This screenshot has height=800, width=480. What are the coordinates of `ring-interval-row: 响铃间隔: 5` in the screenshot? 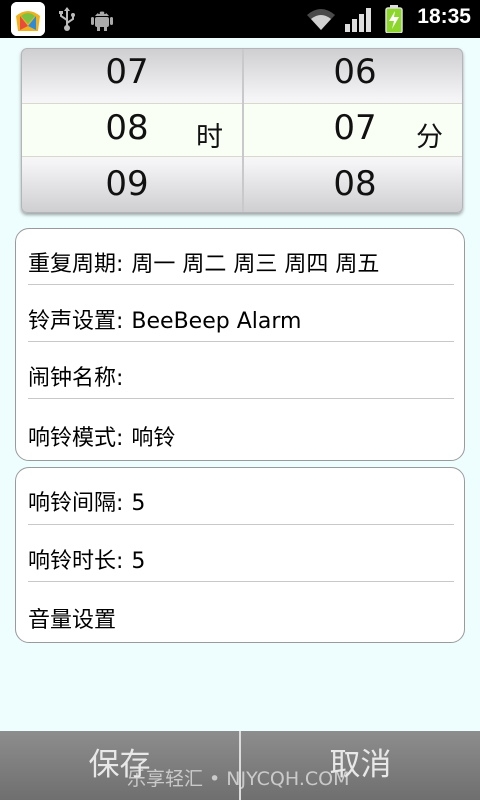 It's located at (241, 501).